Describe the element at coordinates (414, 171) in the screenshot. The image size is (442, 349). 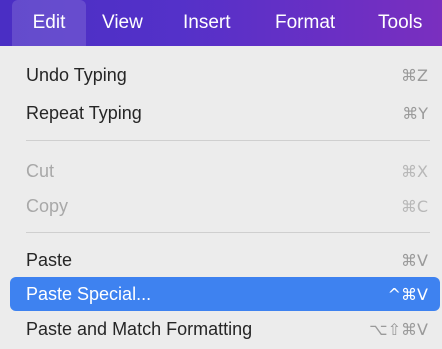
I see `shortcut-label: ⌘X` at that location.